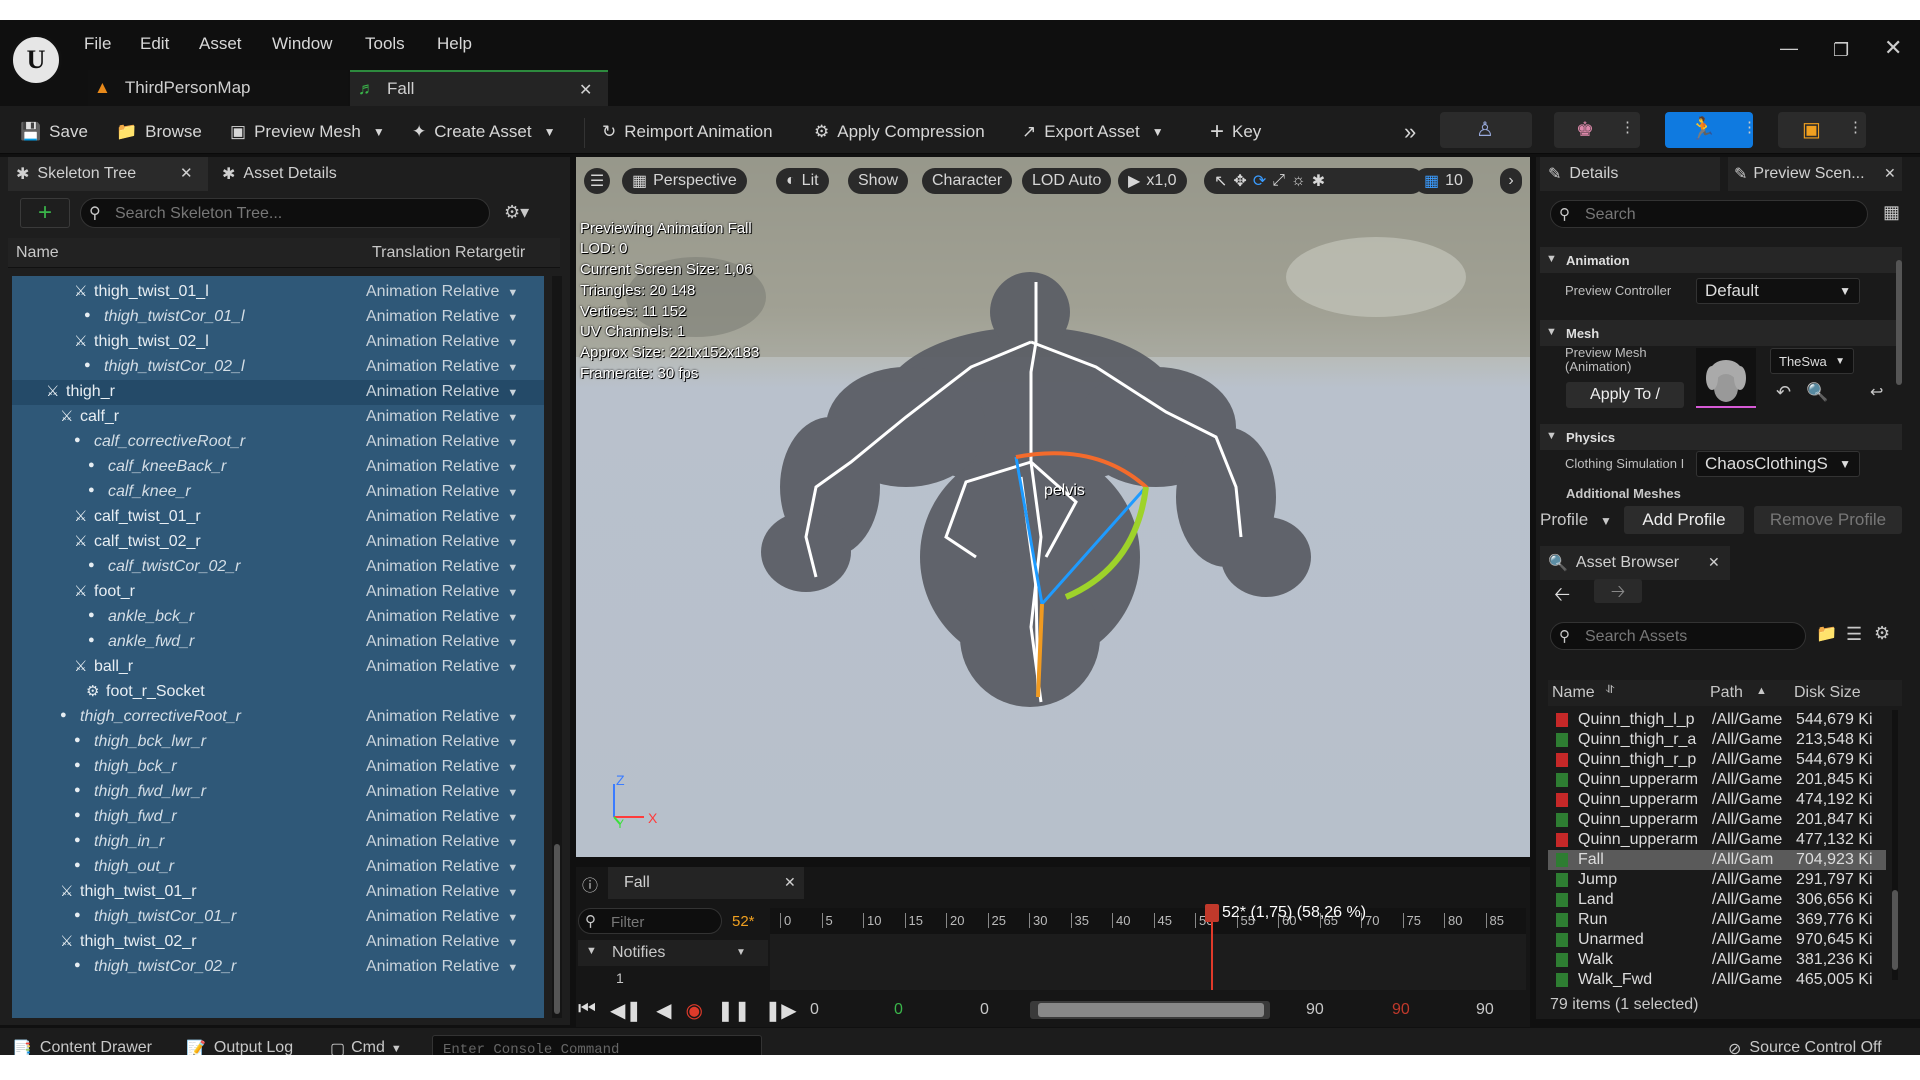 This screenshot has height=1080, width=1920. Describe the element at coordinates (898, 1010) in the screenshot. I see `play-start: 0` at that location.